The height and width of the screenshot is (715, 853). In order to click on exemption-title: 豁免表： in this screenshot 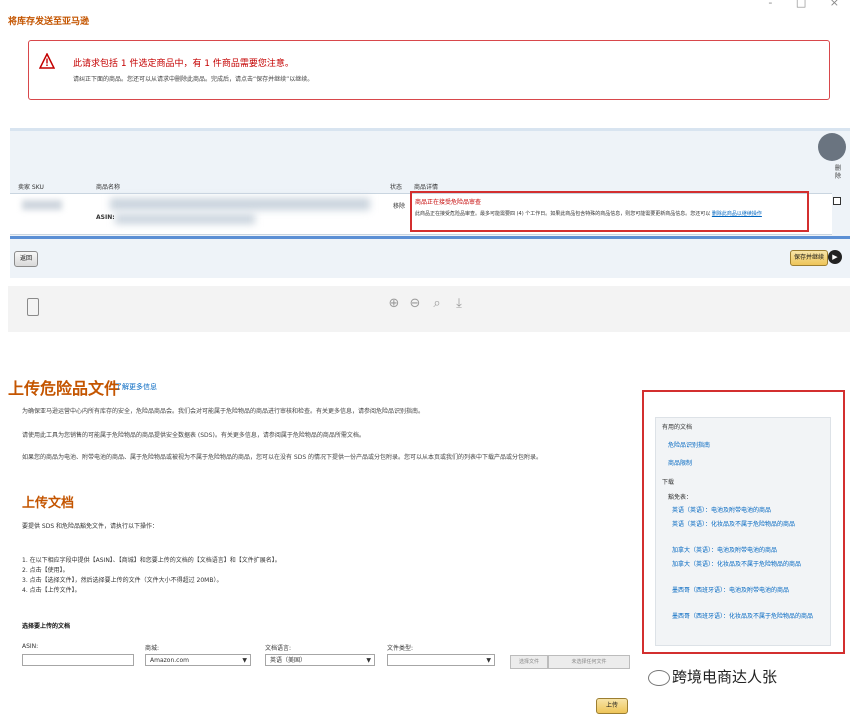, I will do `click(680, 497)`.